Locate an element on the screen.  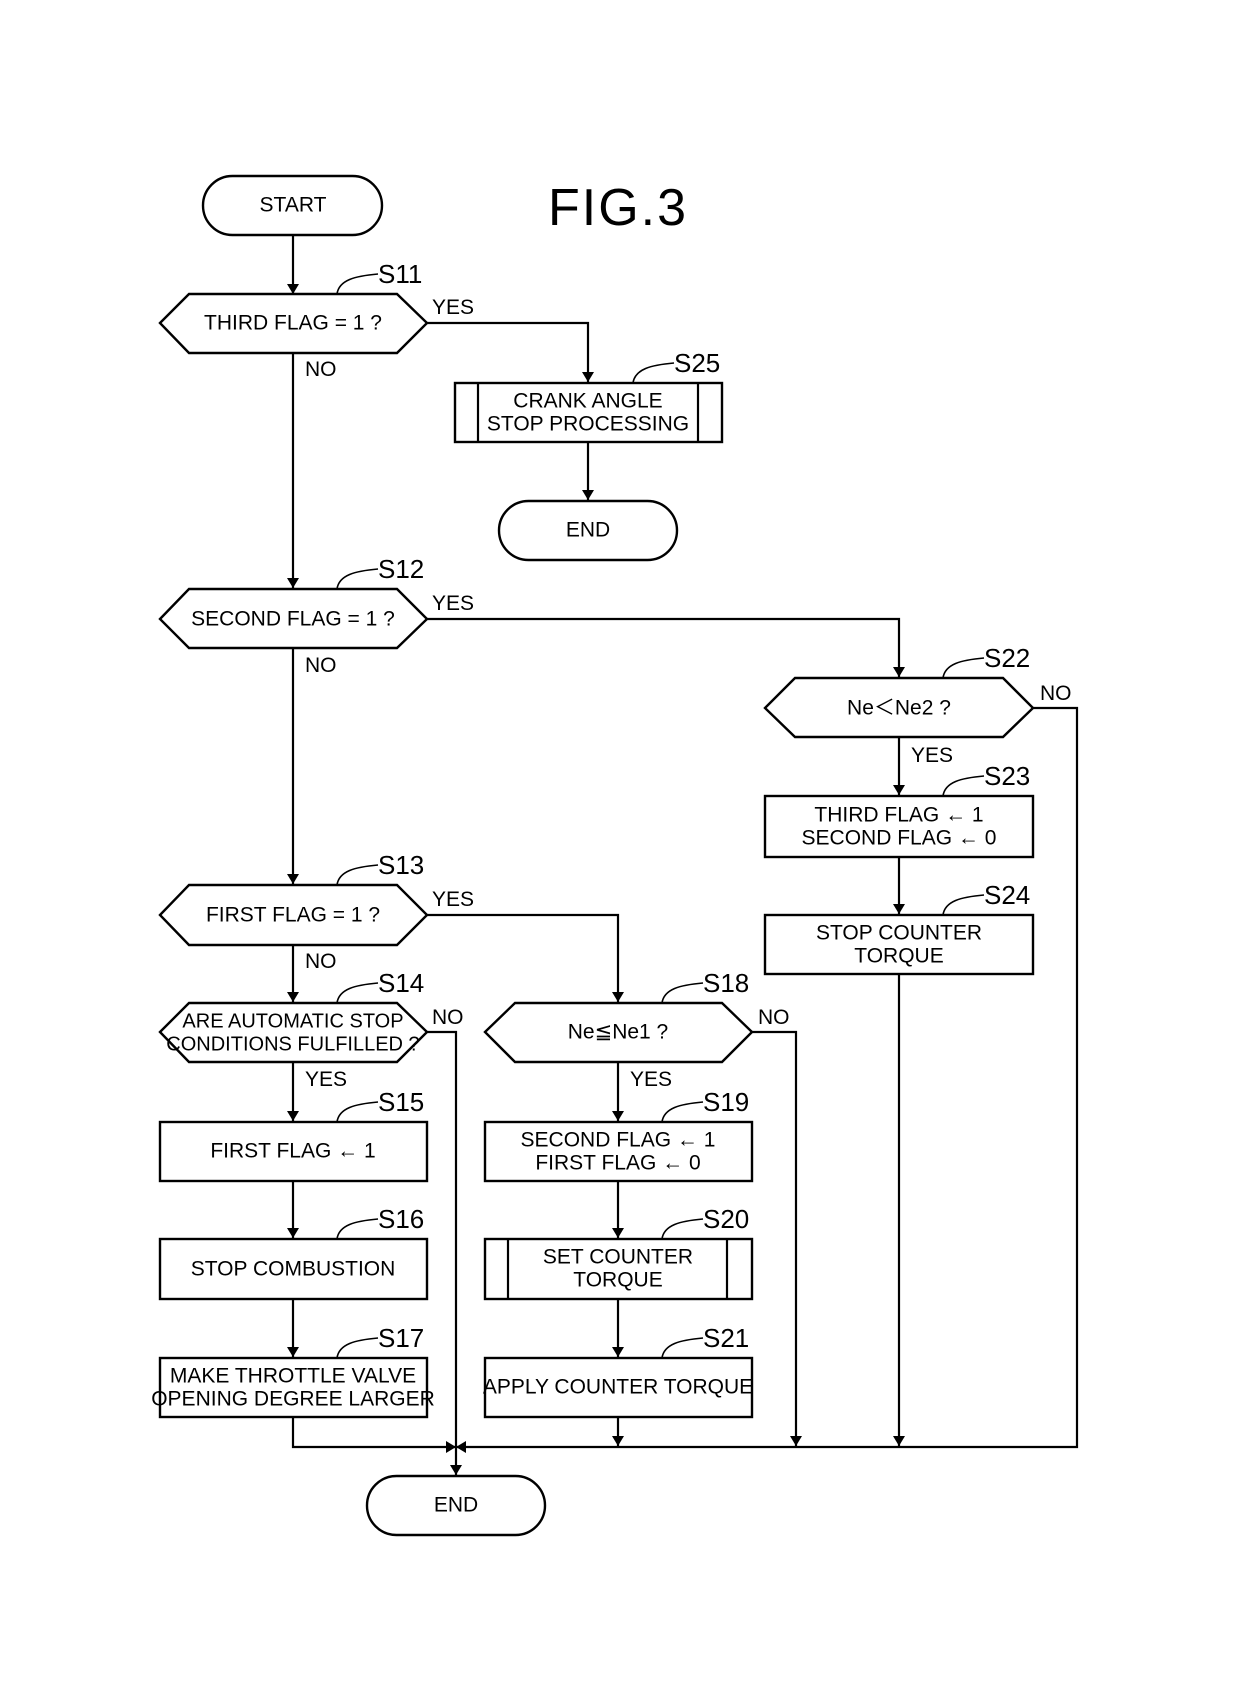
s12-step-number: S12 is located at coordinates (401, 569).